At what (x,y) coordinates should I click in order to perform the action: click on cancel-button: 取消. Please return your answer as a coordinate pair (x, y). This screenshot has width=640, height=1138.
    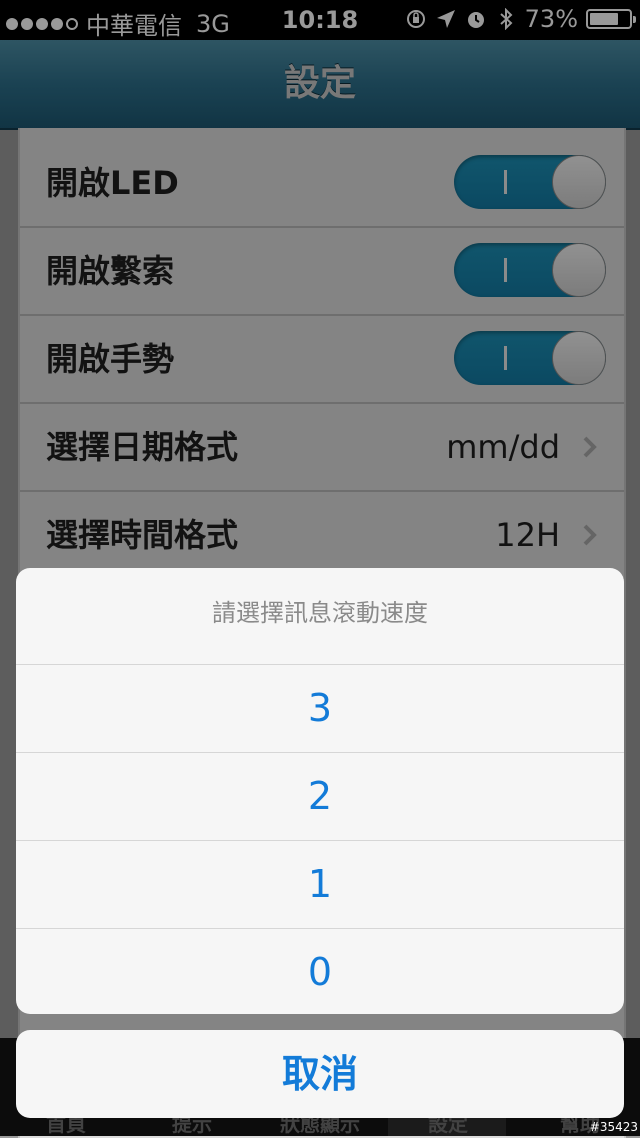
    Looking at the image, I should click on (320, 1074).